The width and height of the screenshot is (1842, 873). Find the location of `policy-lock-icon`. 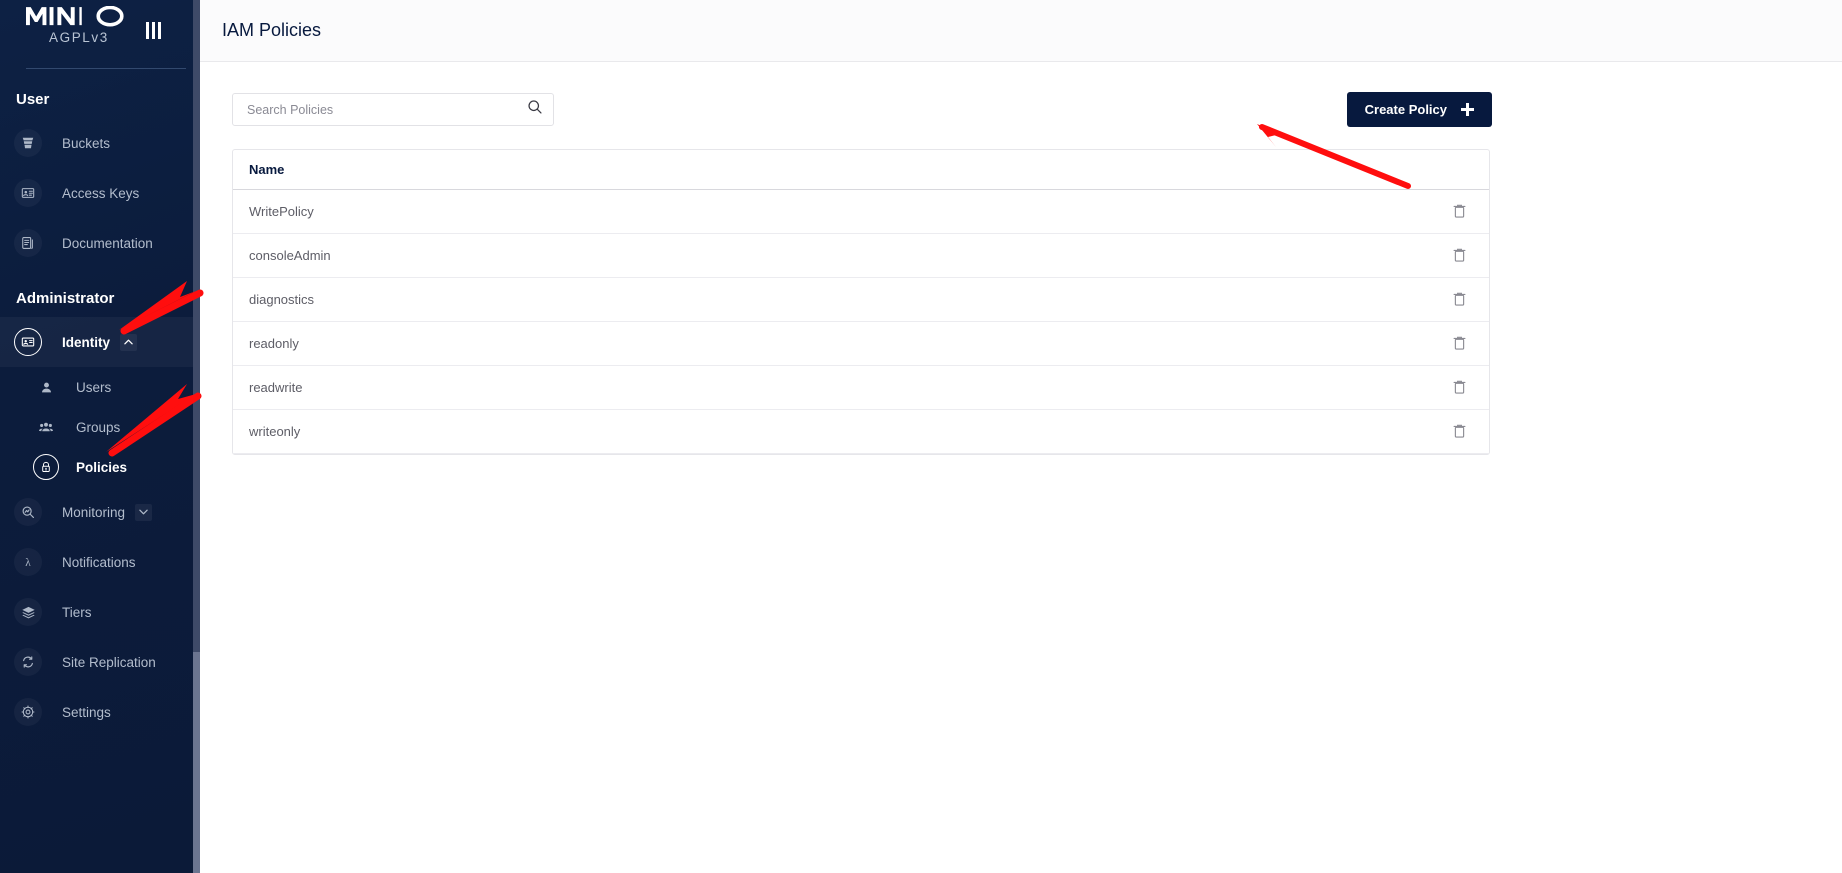

policy-lock-icon is located at coordinates (46, 467).